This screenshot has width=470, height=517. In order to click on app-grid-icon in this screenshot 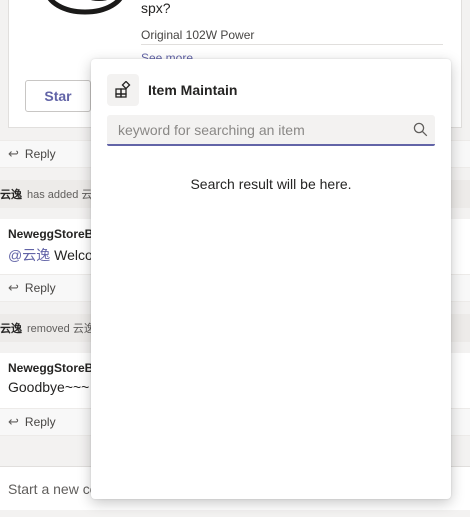, I will do `click(123, 90)`.